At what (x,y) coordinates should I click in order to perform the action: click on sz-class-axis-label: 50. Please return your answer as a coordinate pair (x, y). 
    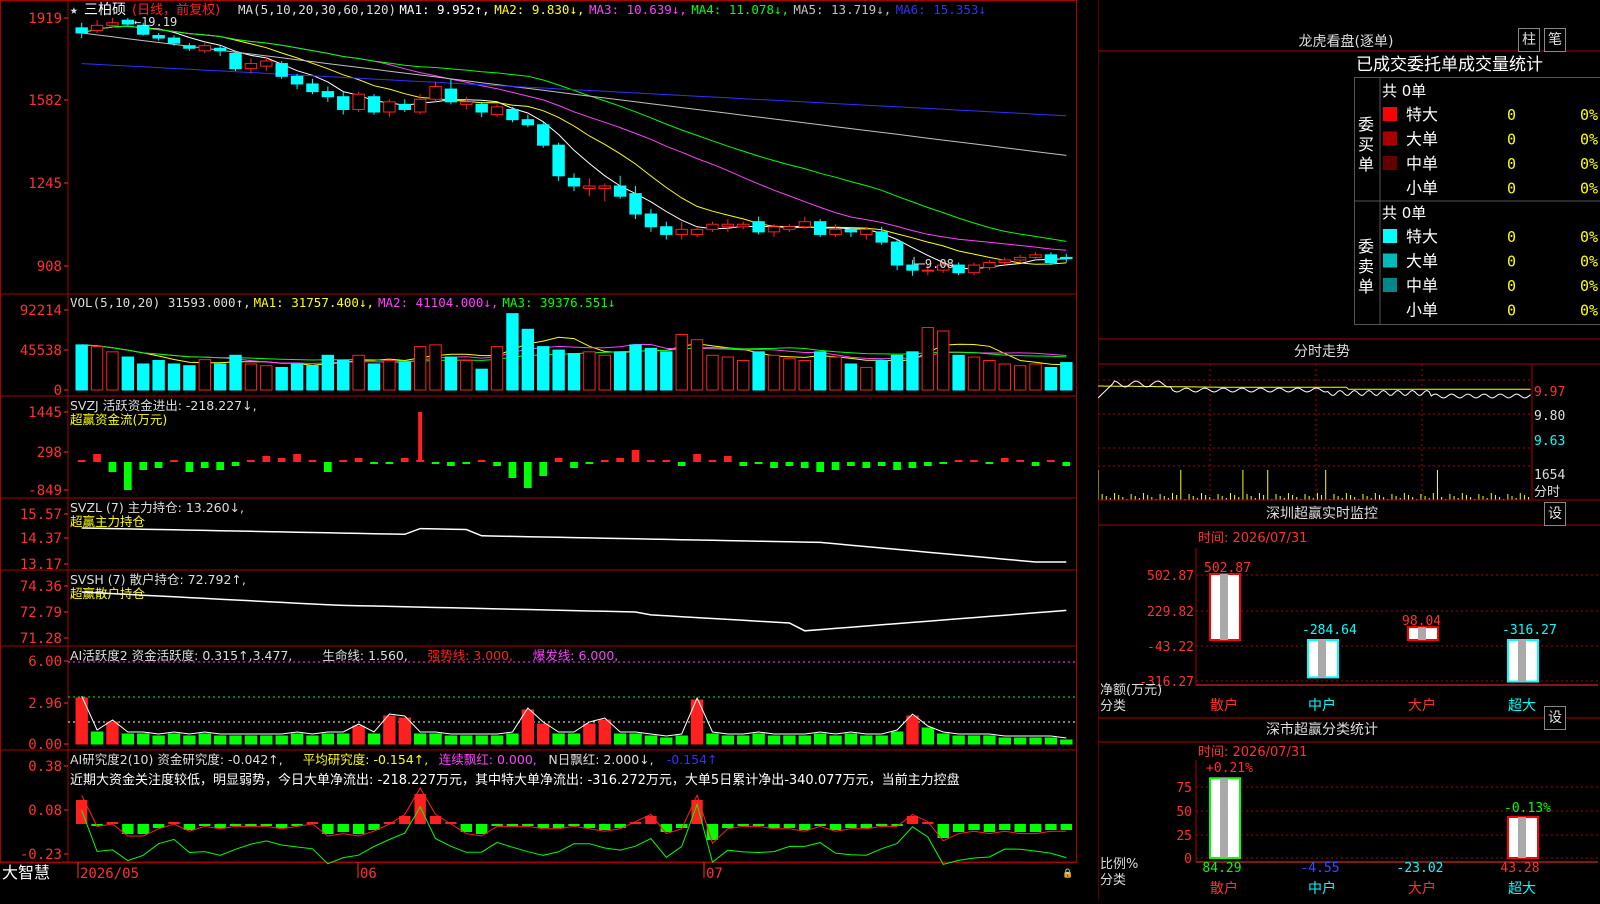
    Looking at the image, I should click on (1184, 812).